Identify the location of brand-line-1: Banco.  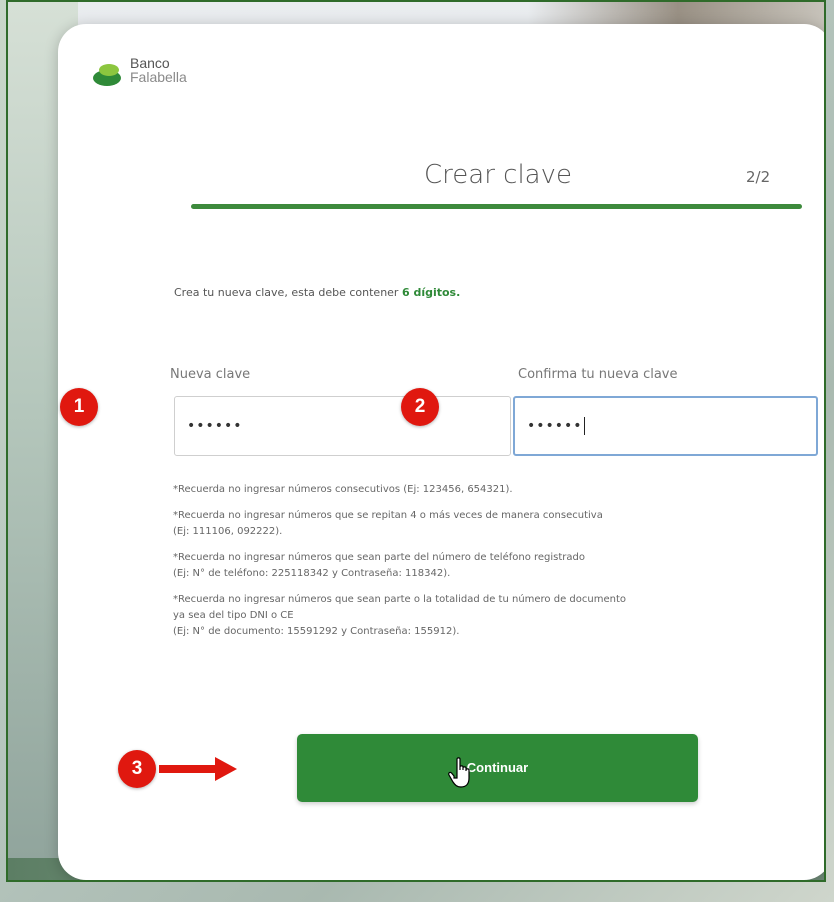
(150, 63).